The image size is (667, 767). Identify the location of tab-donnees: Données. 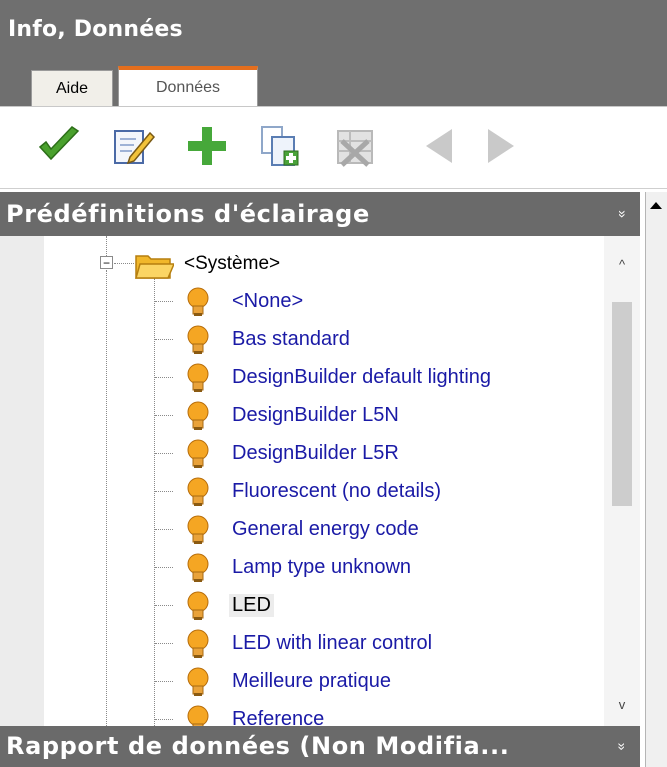
(188, 86).